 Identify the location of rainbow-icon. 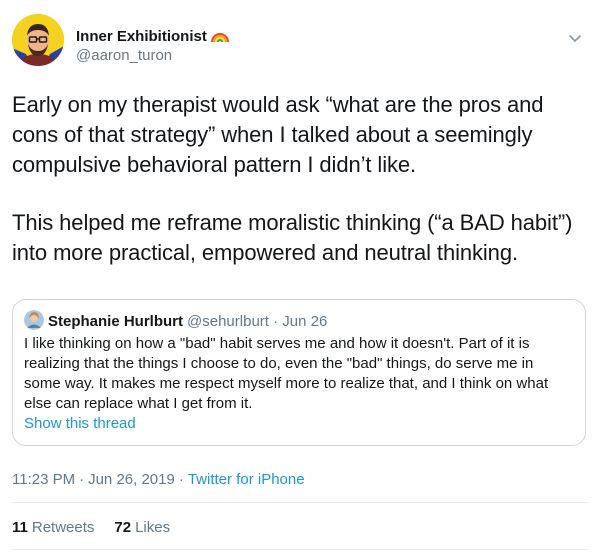
(219, 38).